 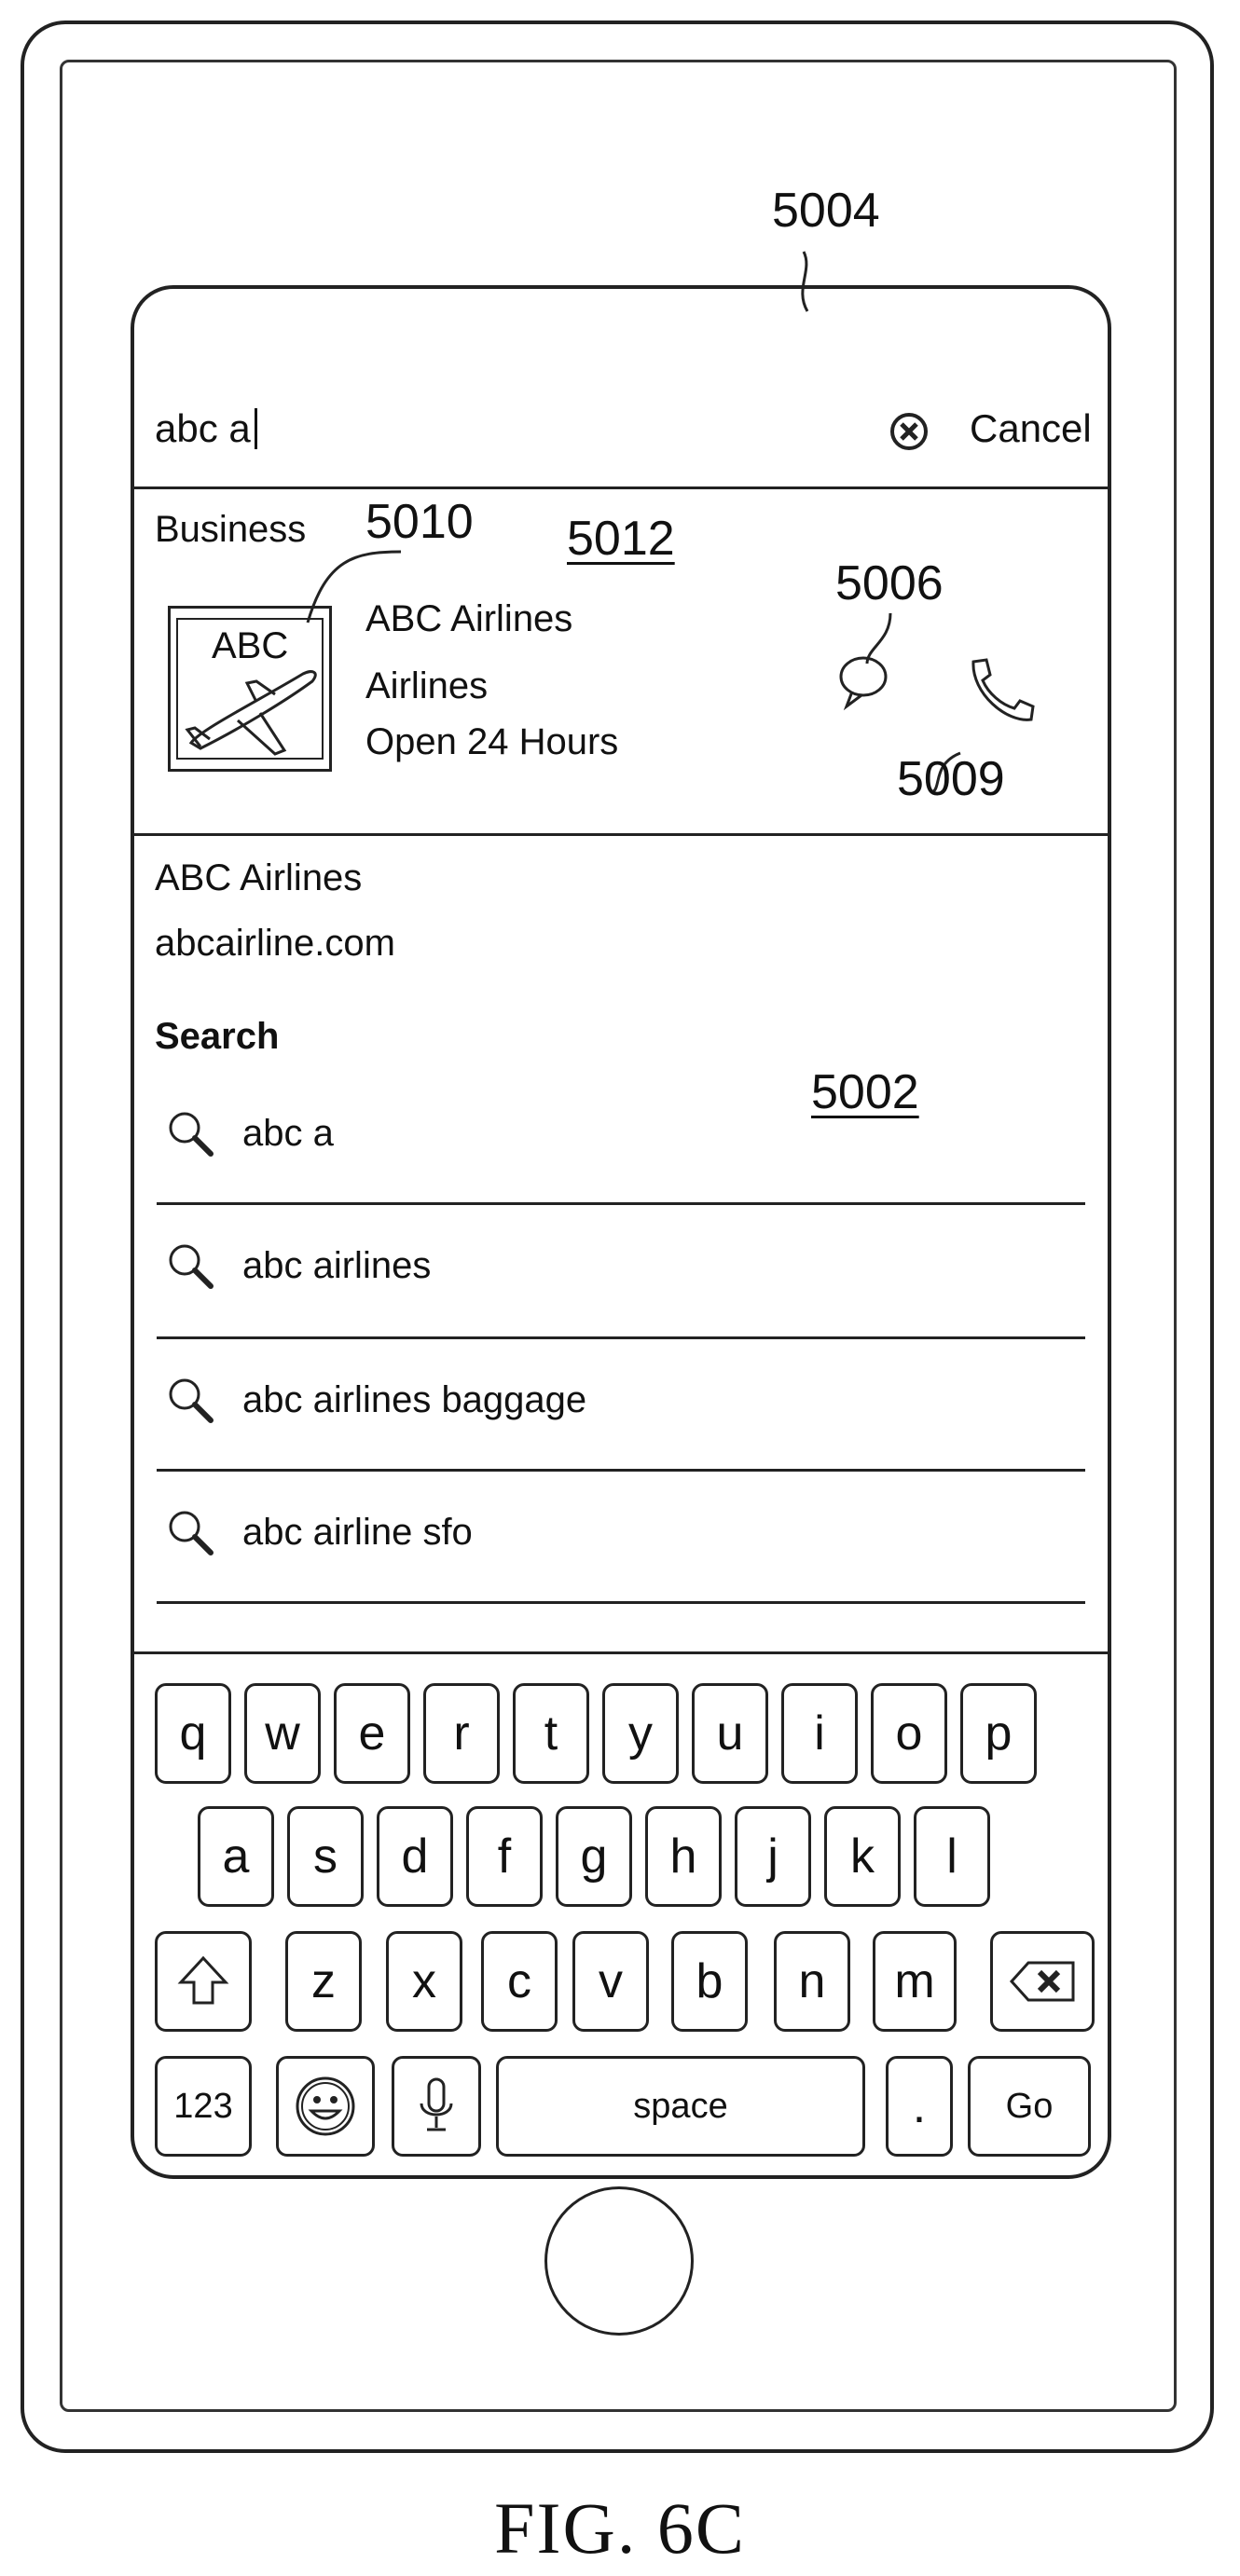 What do you see at coordinates (680, 2106) in the screenshot?
I see `space-key: space` at bounding box center [680, 2106].